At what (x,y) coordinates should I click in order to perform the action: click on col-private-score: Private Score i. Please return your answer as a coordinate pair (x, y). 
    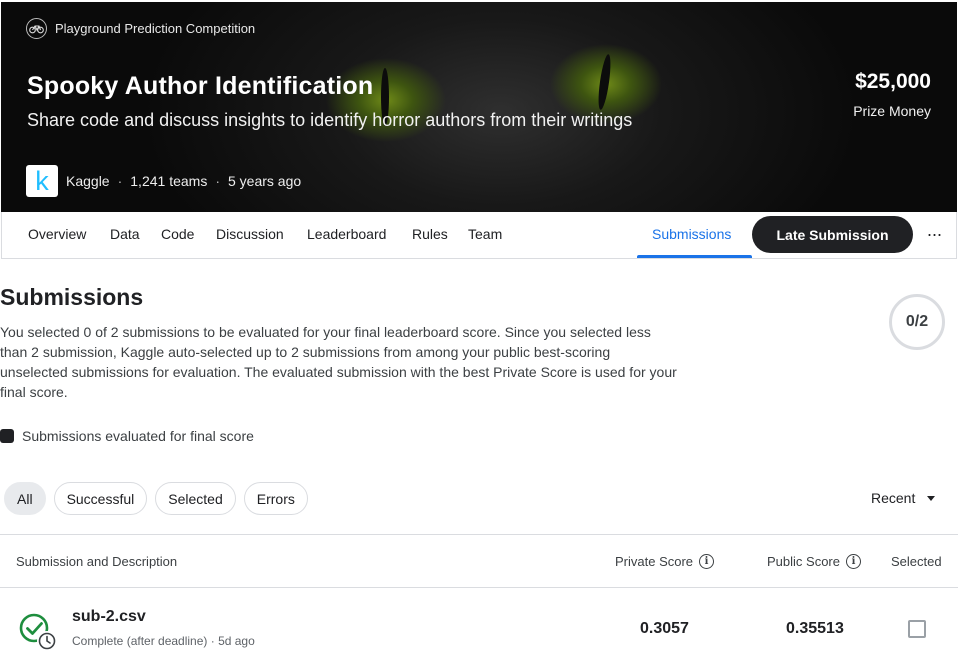
    Looking at the image, I should click on (665, 561).